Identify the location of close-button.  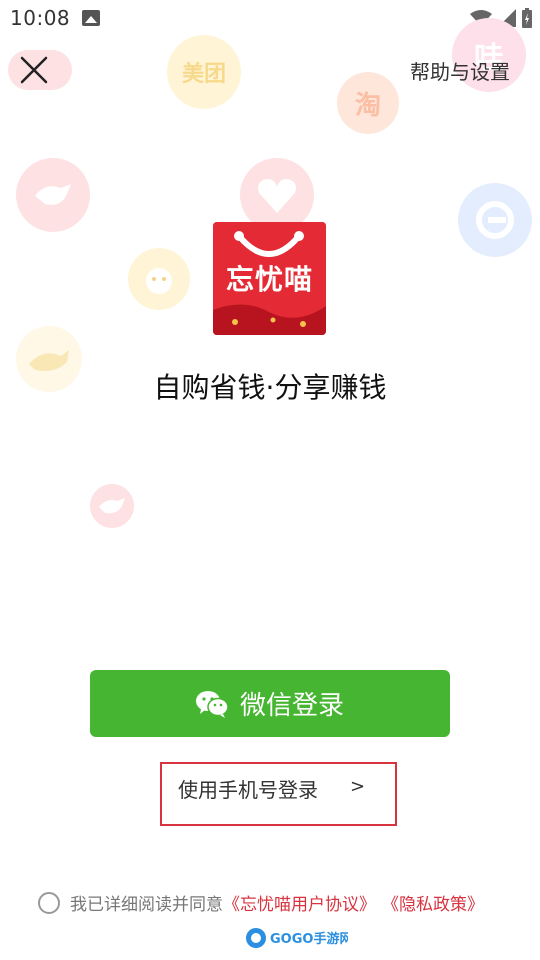
(34, 70).